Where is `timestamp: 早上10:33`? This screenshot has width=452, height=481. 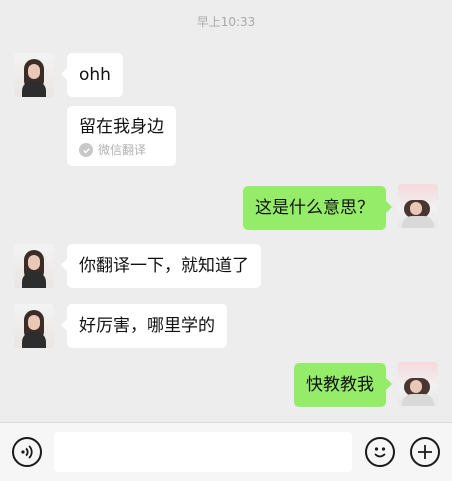
timestamp: 早上10:33 is located at coordinates (226, 22).